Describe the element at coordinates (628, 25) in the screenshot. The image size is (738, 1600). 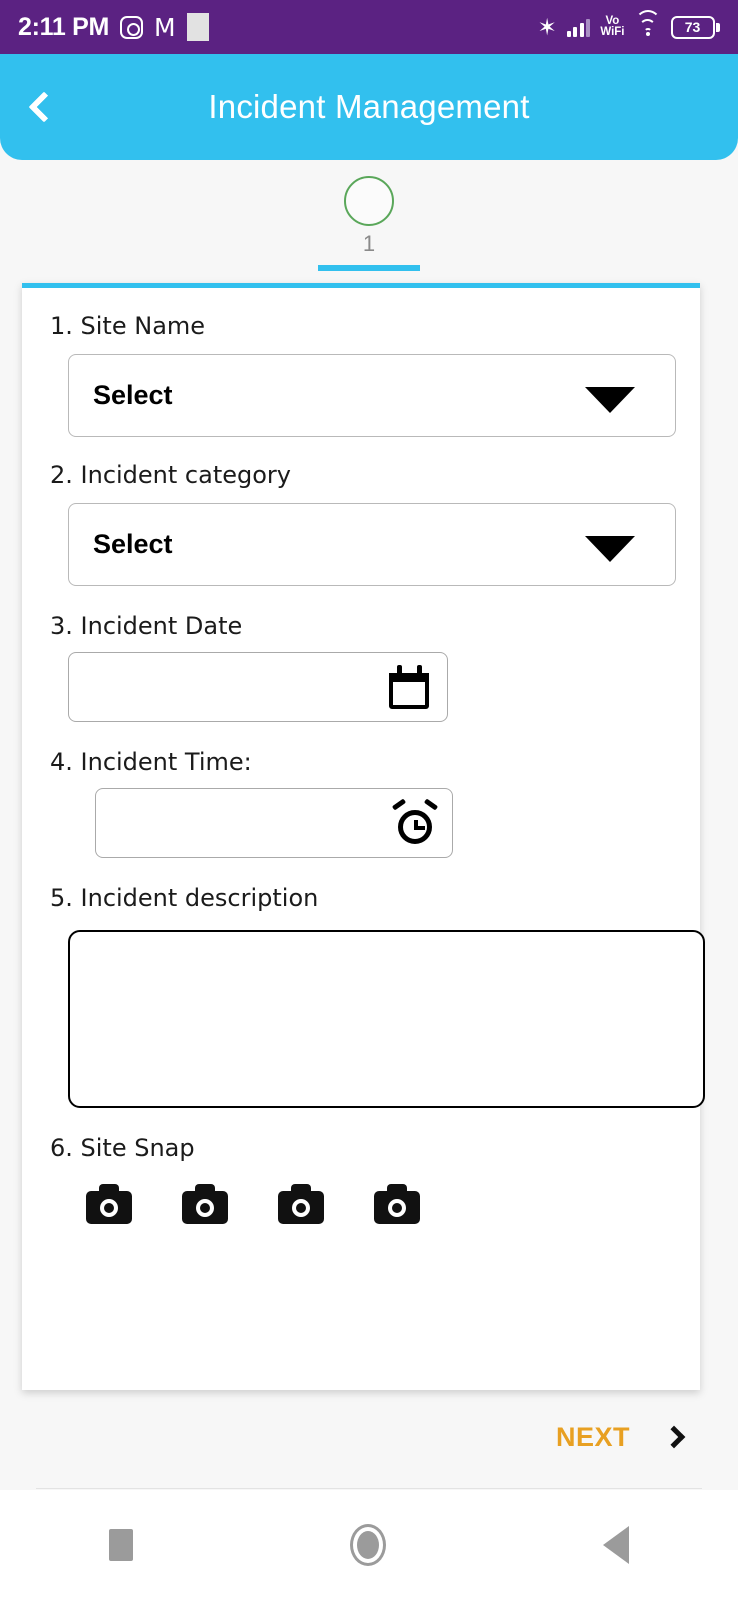
I see `status-bar-right: ✶ Vo WiFi 73` at that location.